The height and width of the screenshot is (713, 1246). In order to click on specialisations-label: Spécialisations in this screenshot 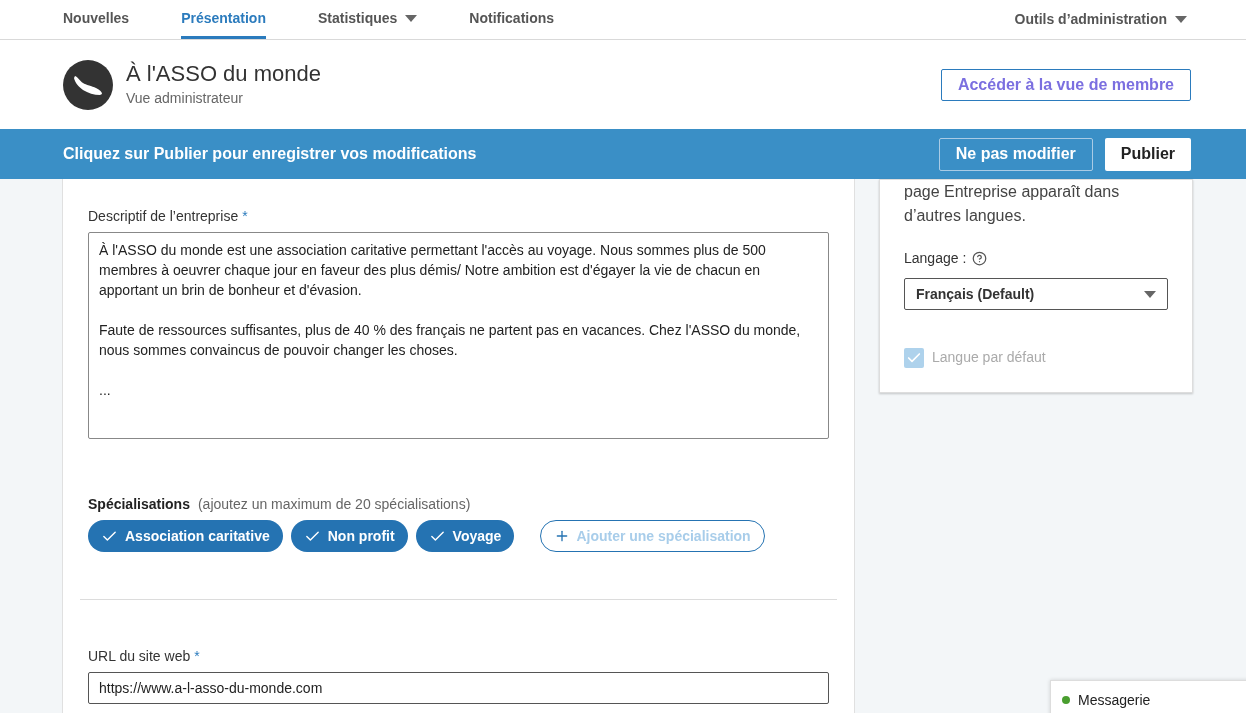, I will do `click(139, 504)`.